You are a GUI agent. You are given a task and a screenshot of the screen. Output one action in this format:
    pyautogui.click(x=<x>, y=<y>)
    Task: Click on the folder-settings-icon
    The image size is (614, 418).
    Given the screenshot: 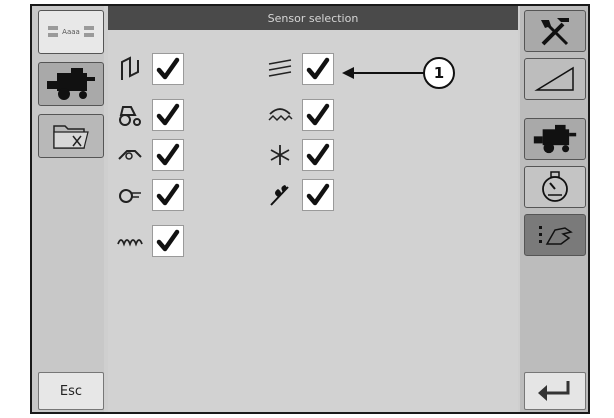 What is the action you would take?
    pyautogui.click(x=71, y=137)
    